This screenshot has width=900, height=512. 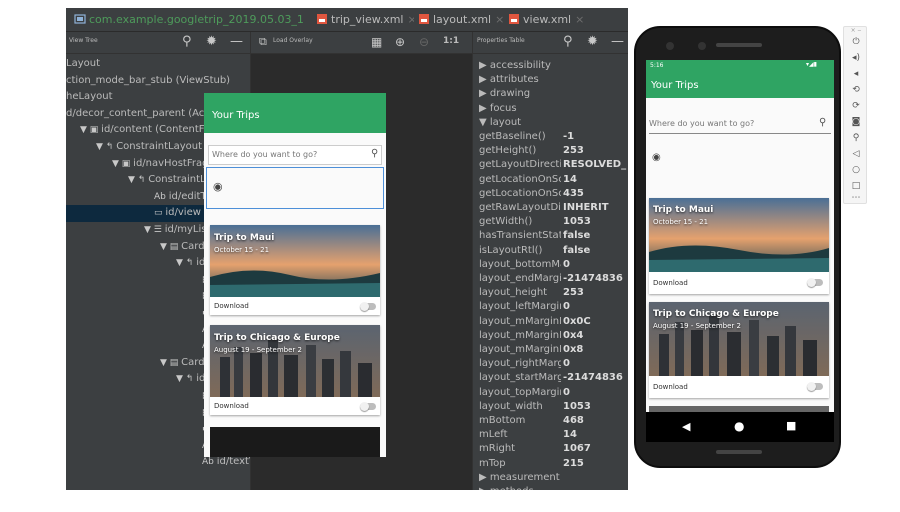 I want to click on property-value: INHERIT, so click(x=595, y=208).